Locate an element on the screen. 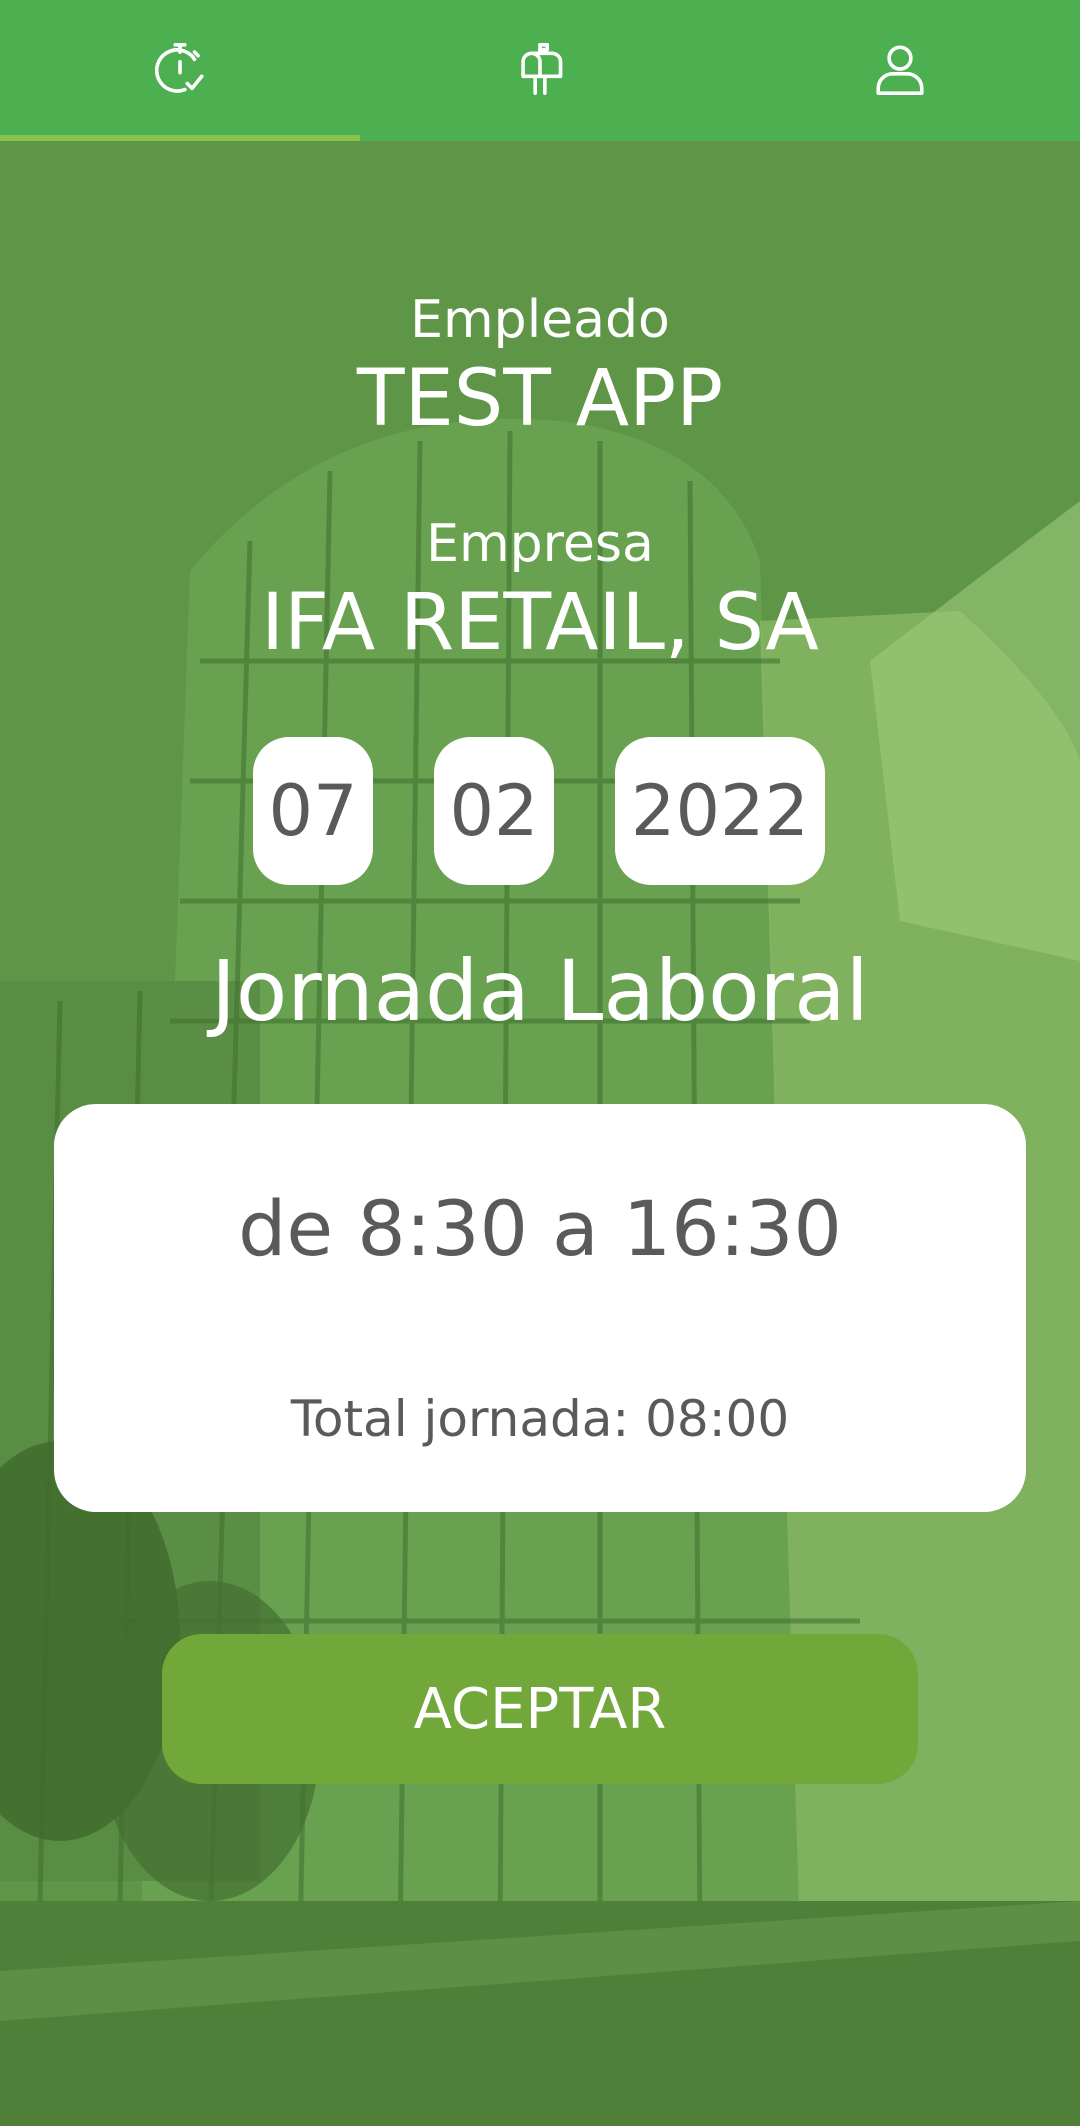 The height and width of the screenshot is (2126, 1080). tab-fichaje is located at coordinates (180, 70).